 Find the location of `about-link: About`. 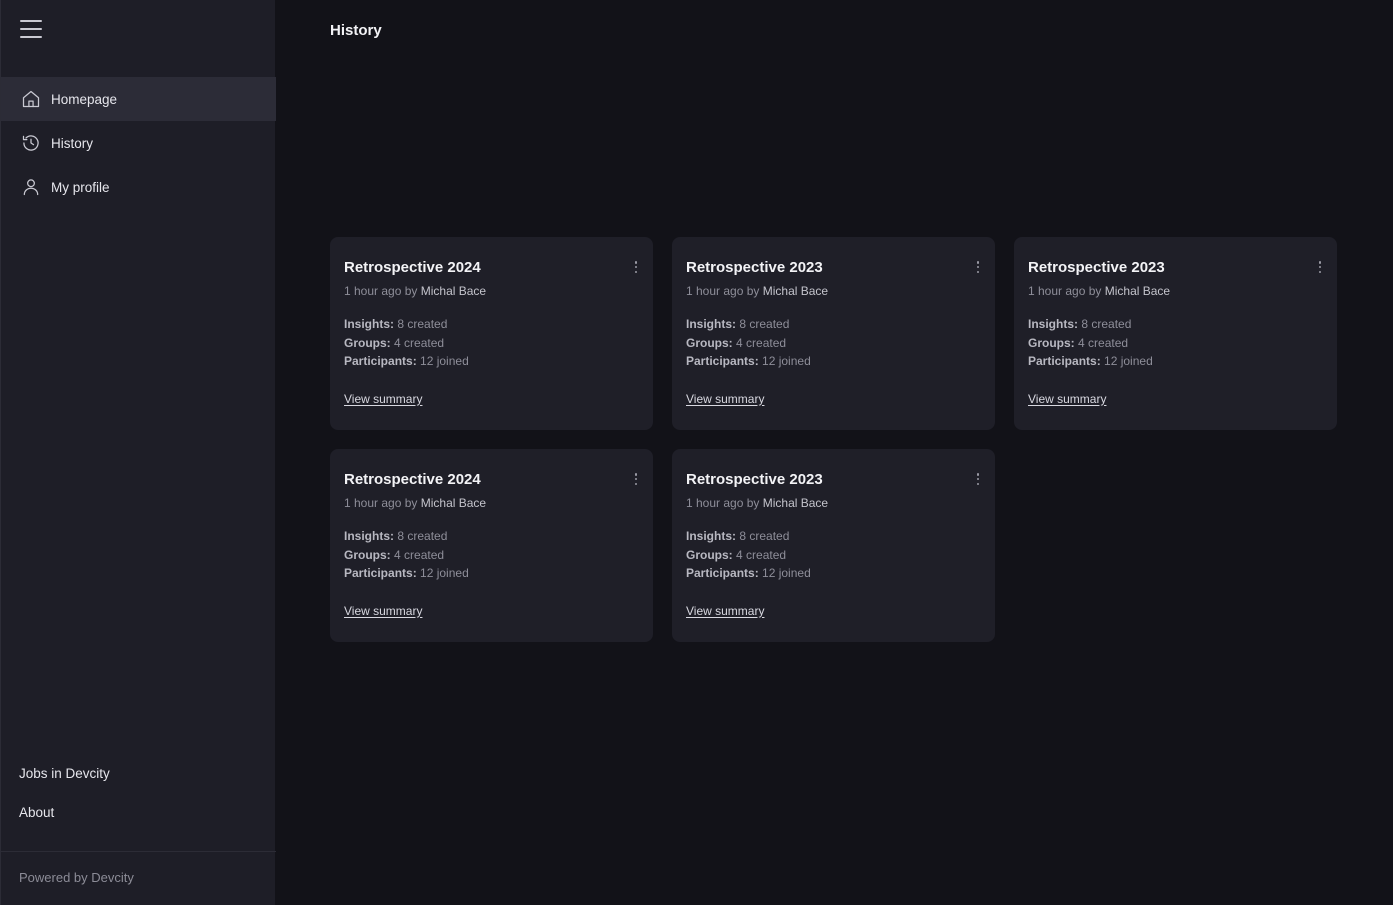

about-link: About is located at coordinates (64, 813).